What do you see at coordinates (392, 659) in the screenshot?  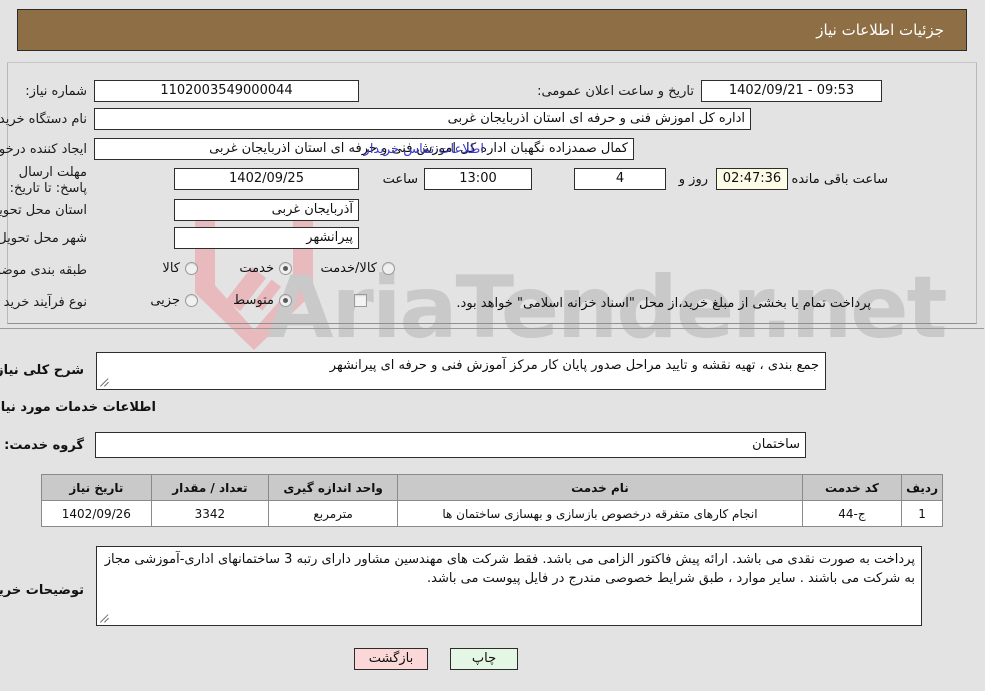 I see `back-button: بازگشت` at bounding box center [392, 659].